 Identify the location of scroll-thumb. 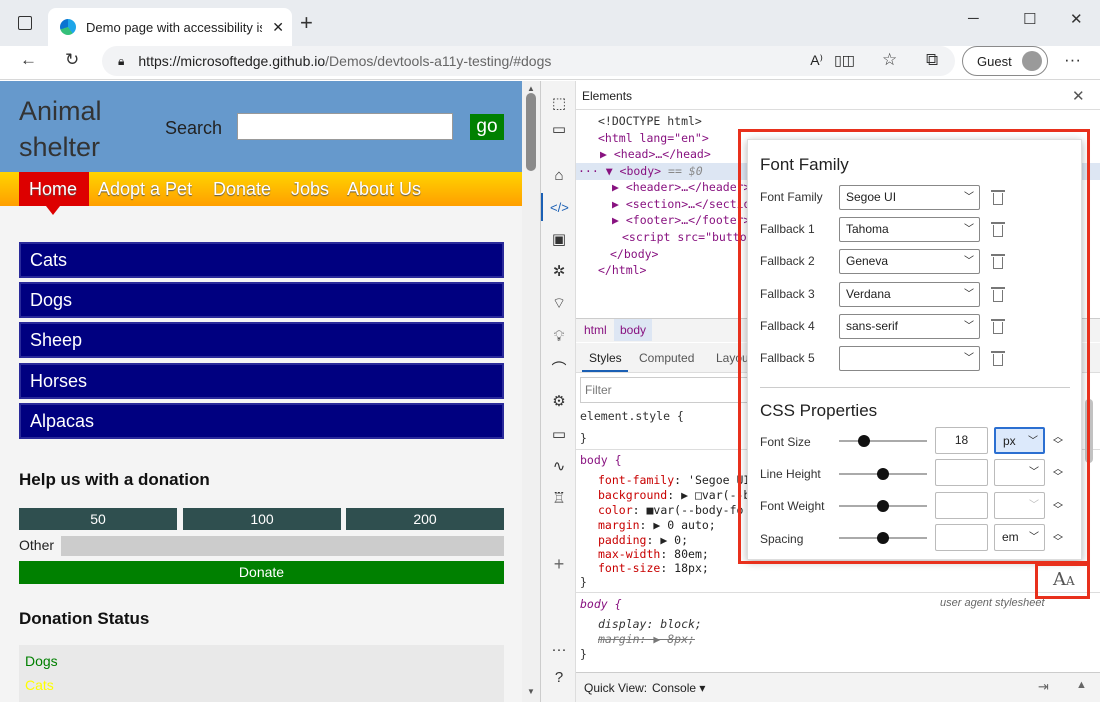
(531, 132).